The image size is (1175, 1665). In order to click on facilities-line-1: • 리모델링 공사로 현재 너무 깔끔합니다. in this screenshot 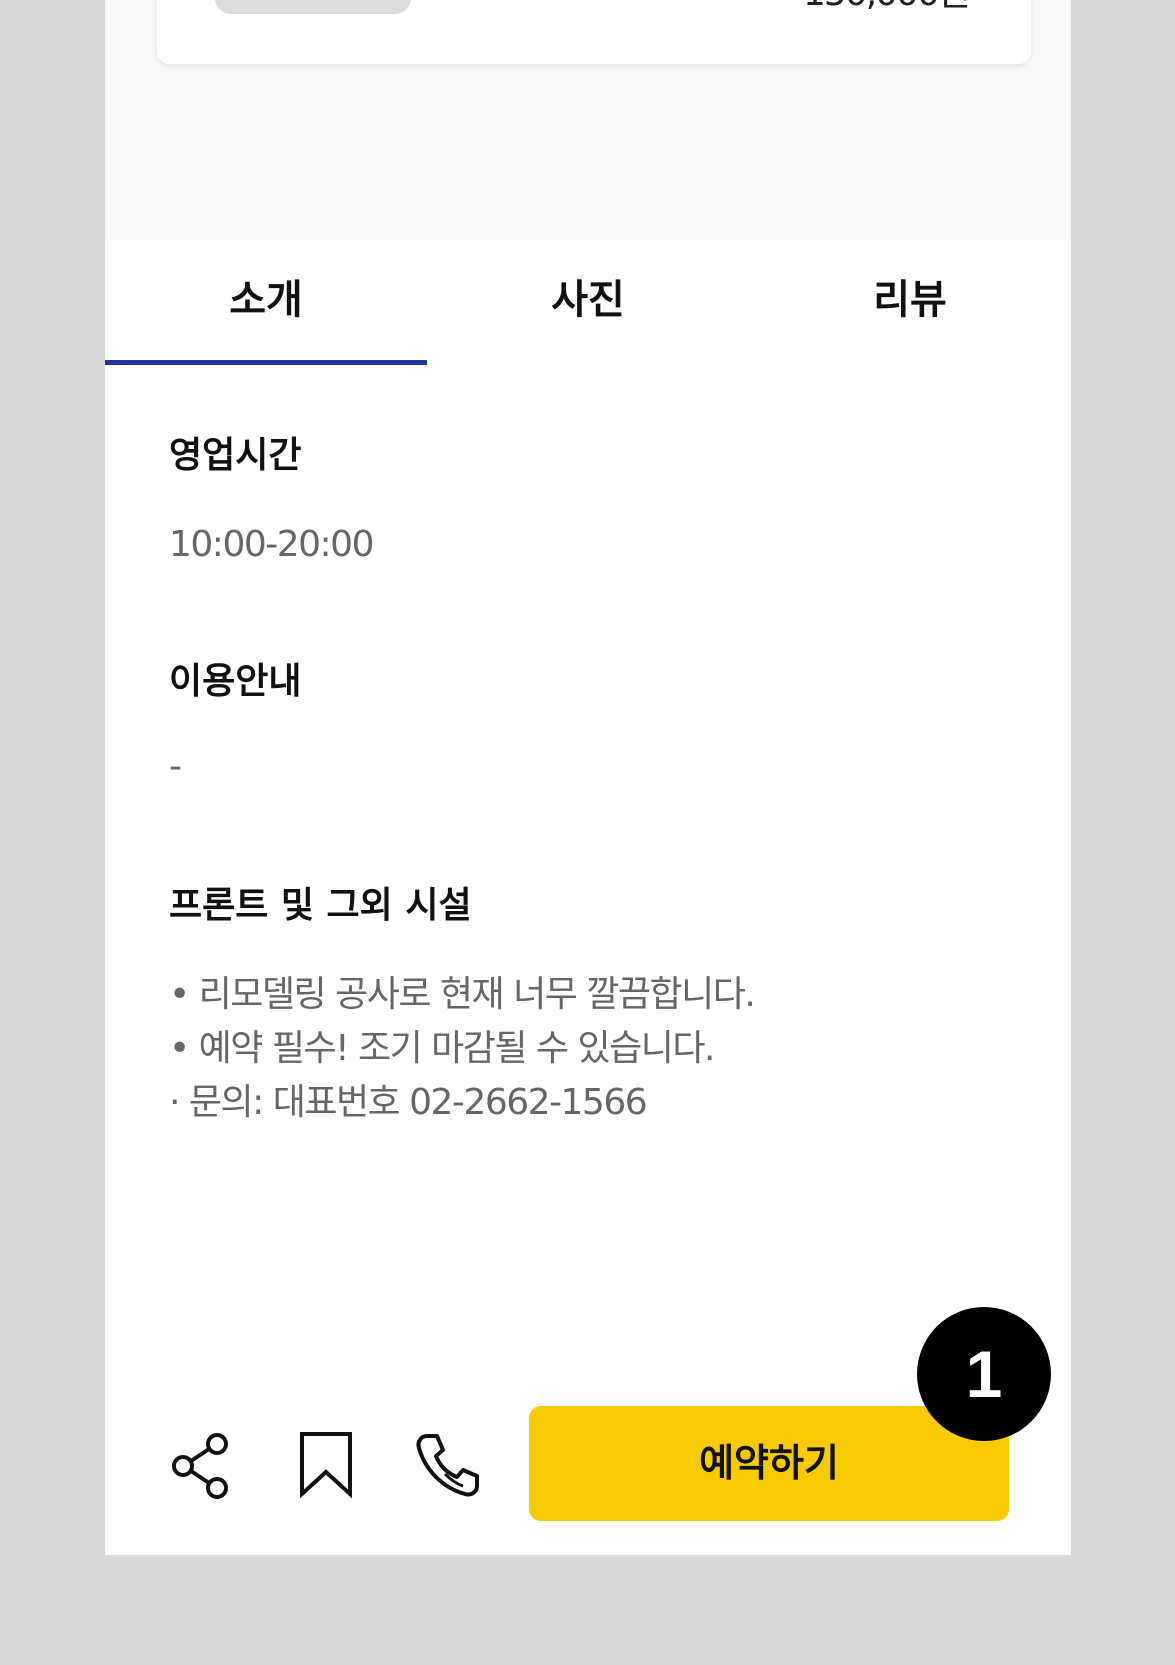, I will do `click(462, 994)`.